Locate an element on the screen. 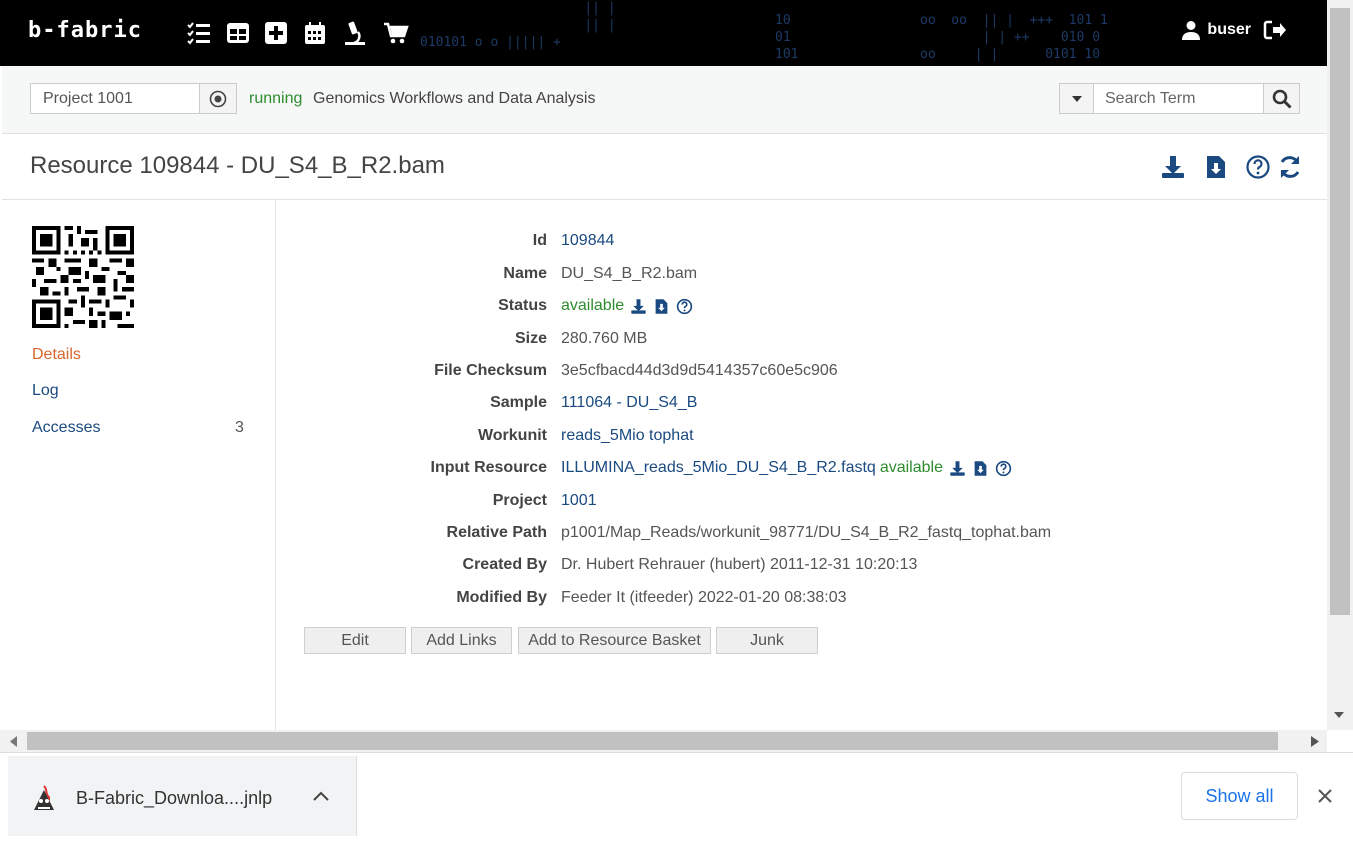  table-icon is located at coordinates (238, 33).